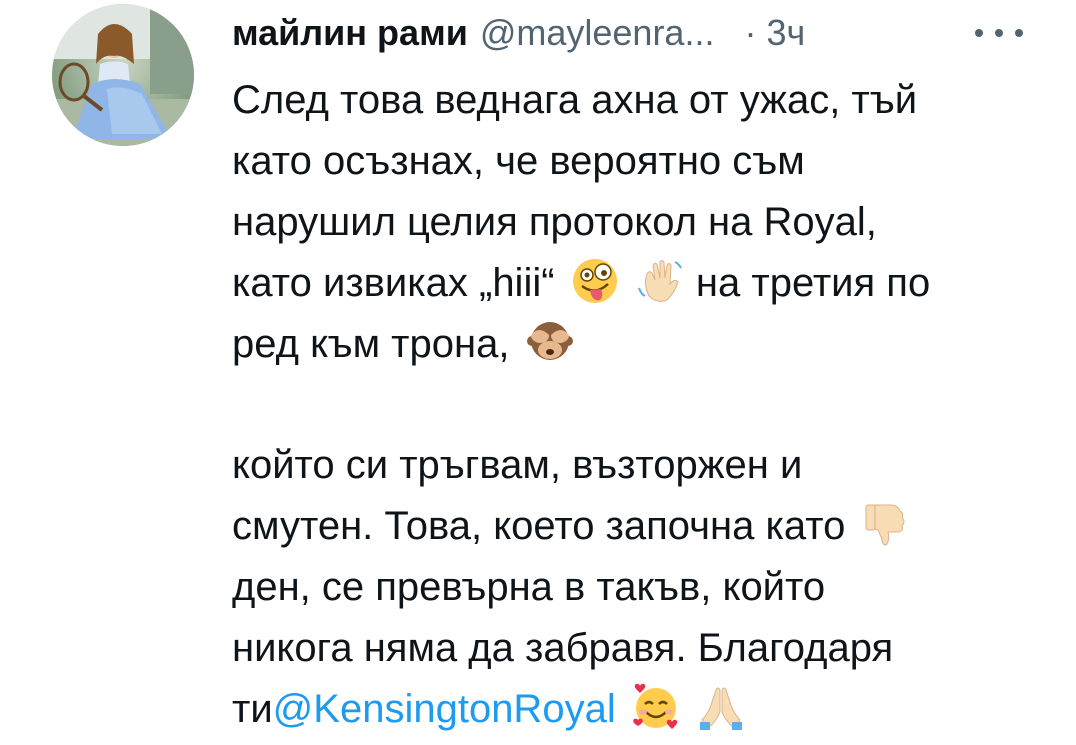 Image resolution: width=1076 pixels, height=745 pixels. I want to click on waving-hand-emoji, so click(660, 281).